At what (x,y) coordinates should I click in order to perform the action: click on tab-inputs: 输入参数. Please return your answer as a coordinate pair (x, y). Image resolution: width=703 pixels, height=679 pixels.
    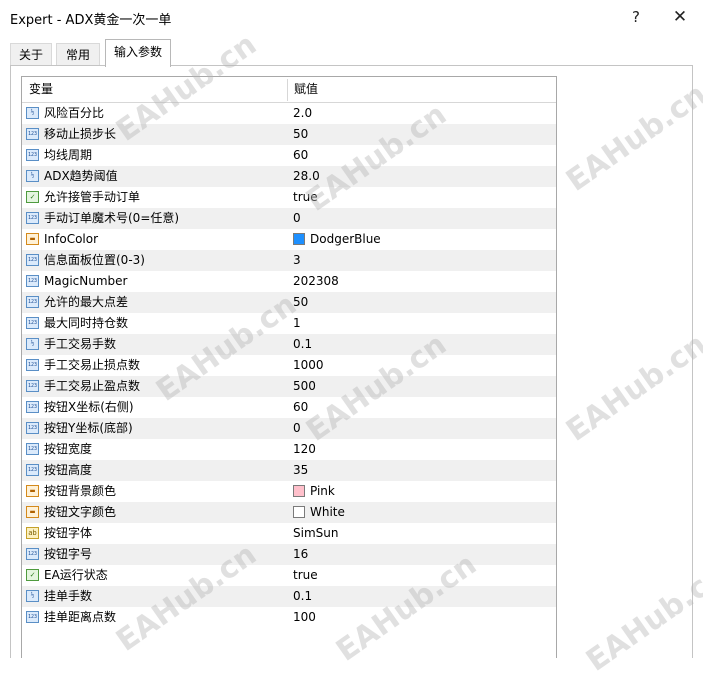
    Looking at the image, I should click on (138, 53).